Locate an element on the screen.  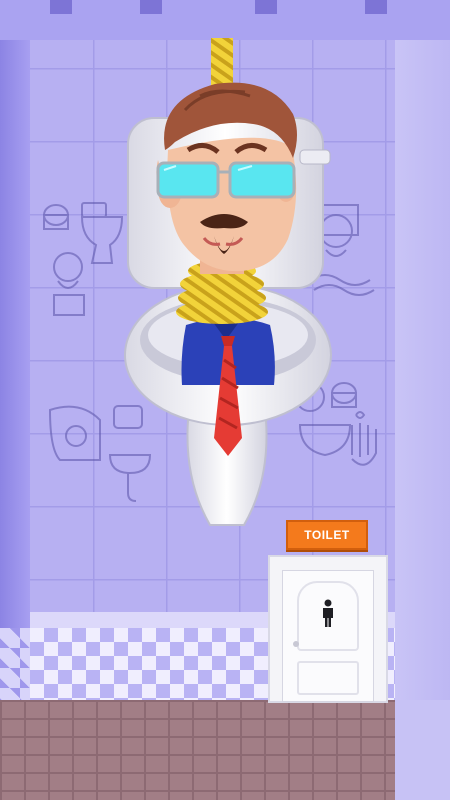
door-lower-panel is located at coordinates (328, 678).